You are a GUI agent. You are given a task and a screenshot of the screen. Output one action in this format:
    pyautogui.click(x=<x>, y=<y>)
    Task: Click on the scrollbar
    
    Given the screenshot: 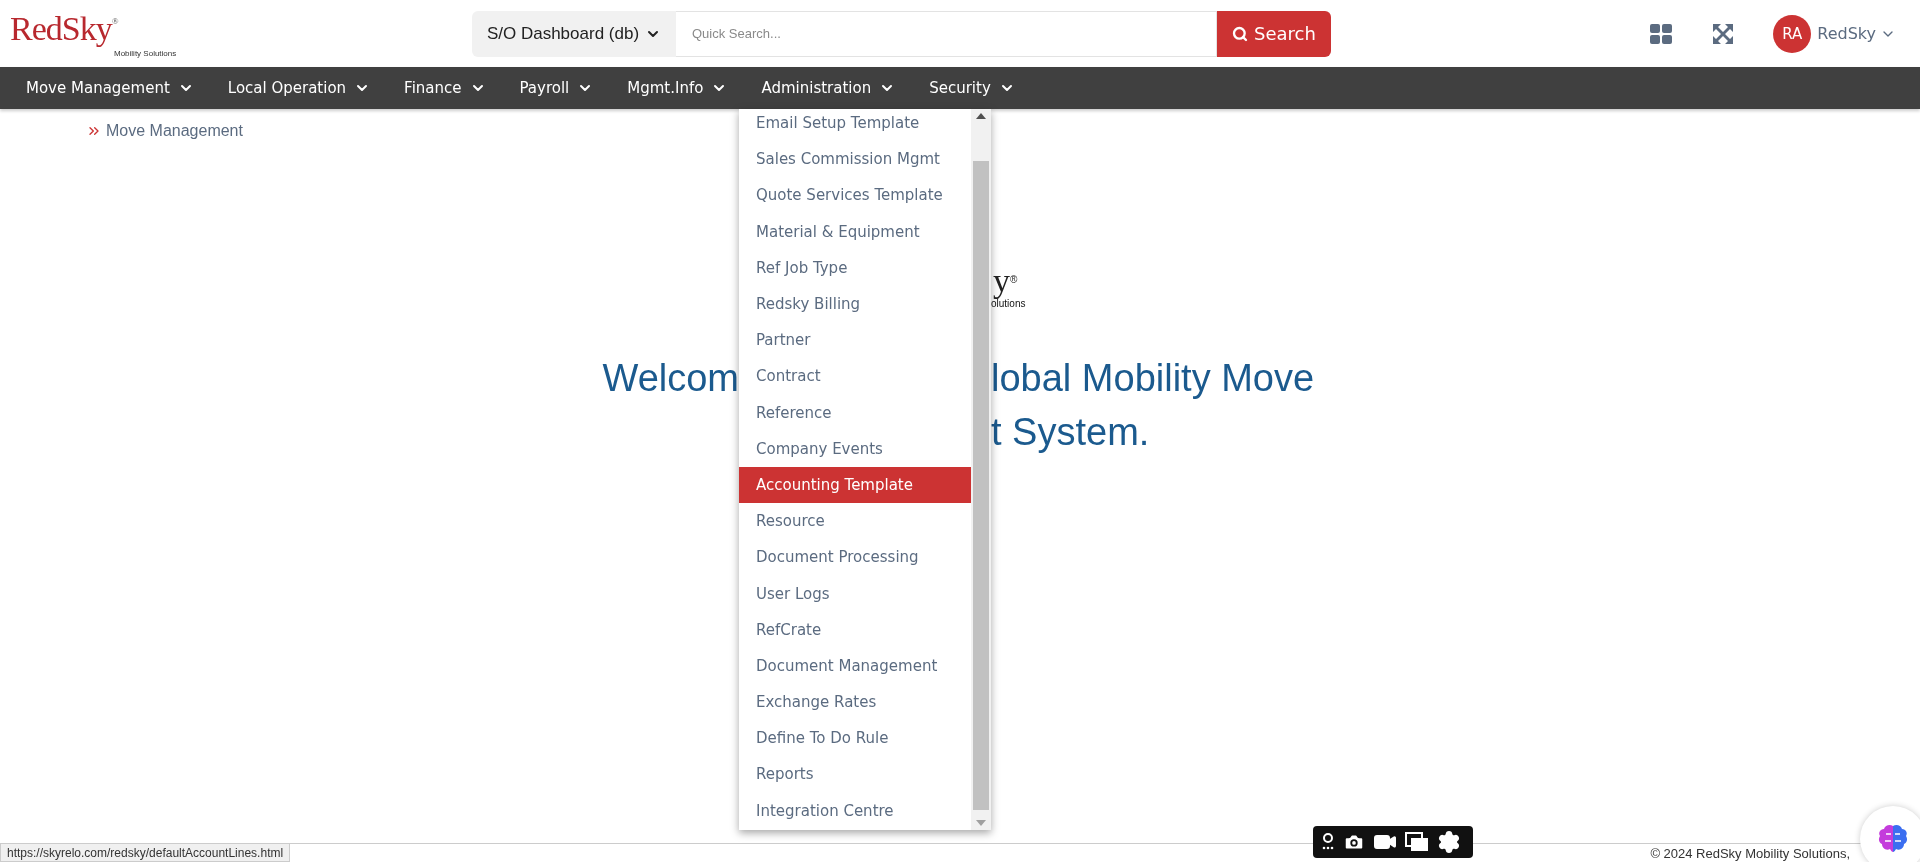 What is the action you would take?
    pyautogui.click(x=981, y=469)
    